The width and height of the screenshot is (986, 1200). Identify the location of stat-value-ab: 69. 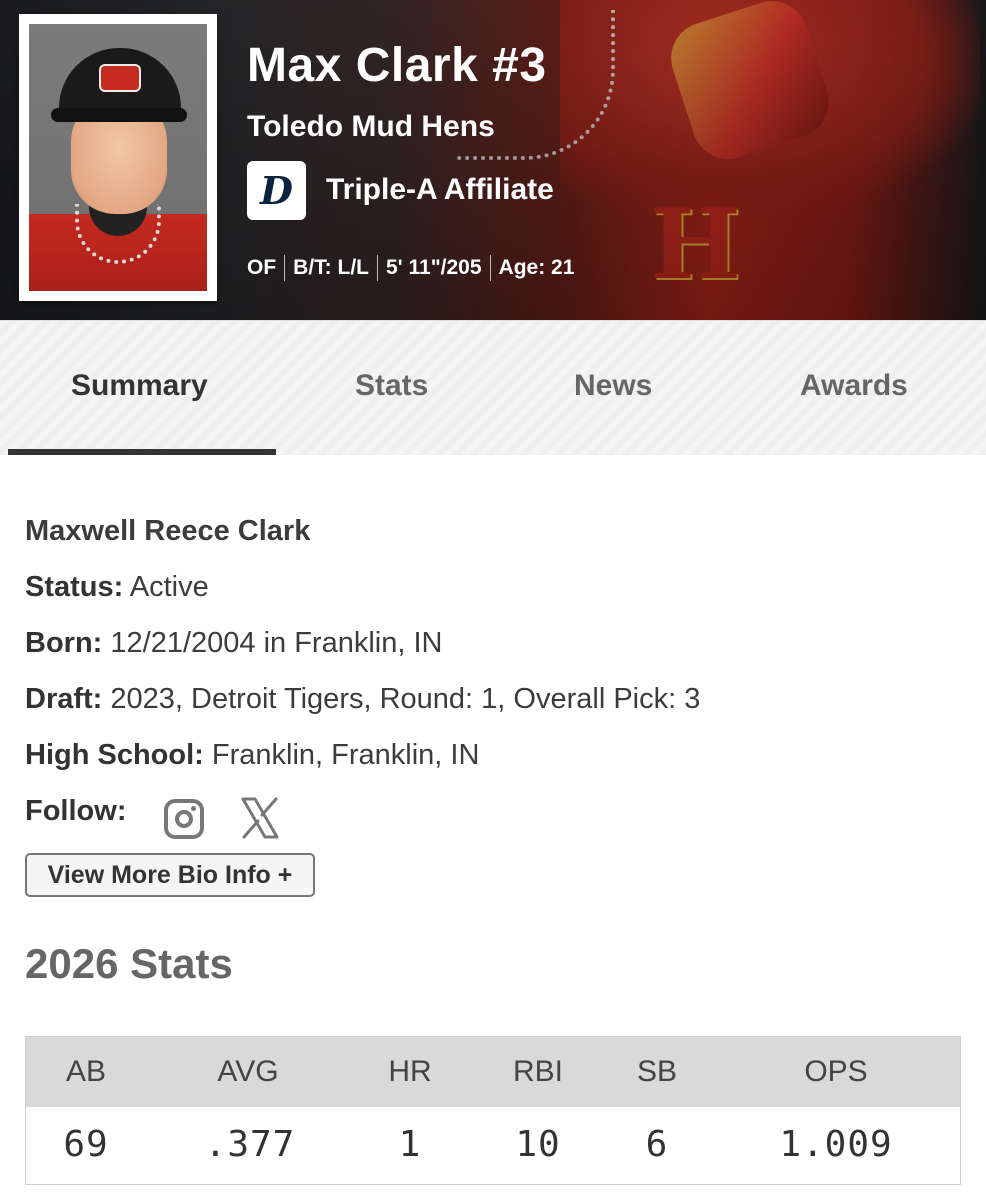
(86, 1144).